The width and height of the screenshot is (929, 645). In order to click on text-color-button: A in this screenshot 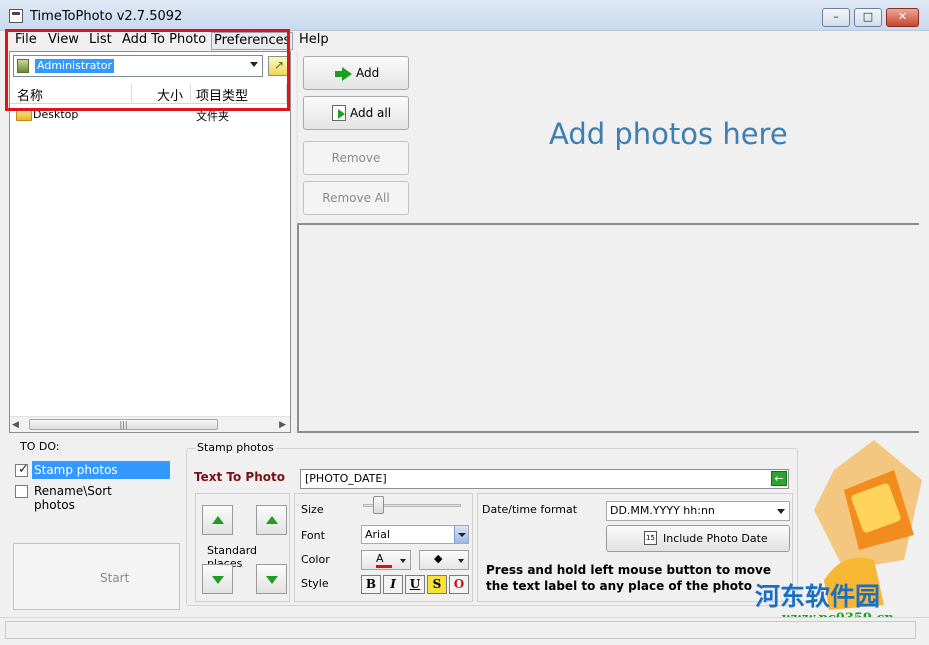, I will do `click(386, 560)`.